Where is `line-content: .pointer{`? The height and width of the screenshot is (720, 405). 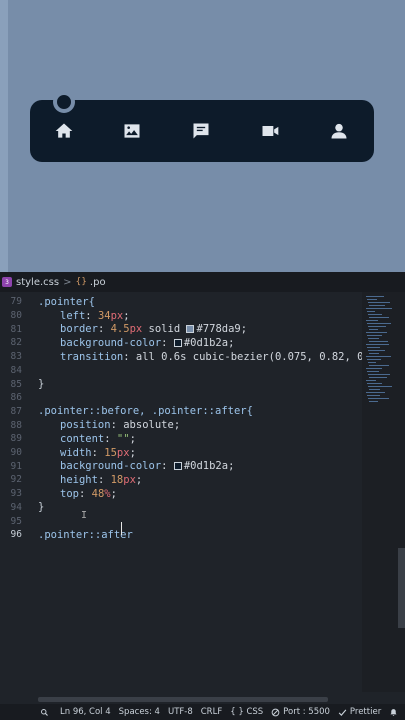
line-content: .pointer{ is located at coordinates (66, 302).